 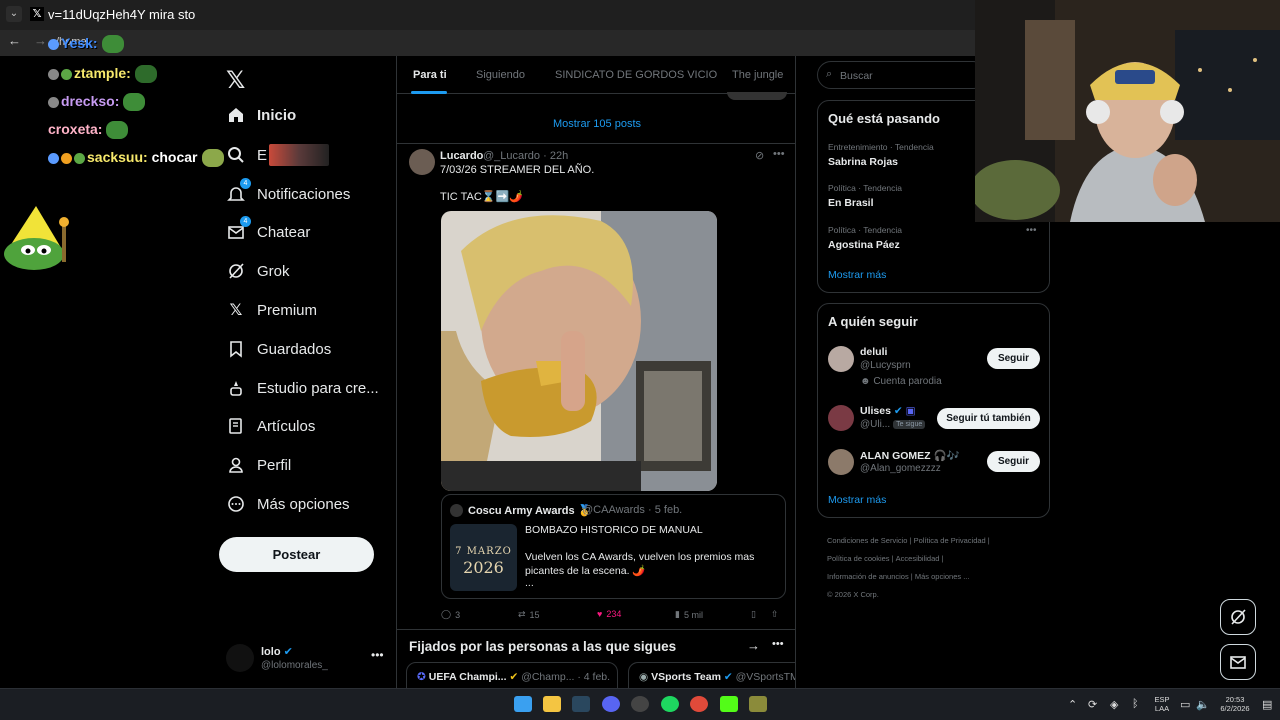 I want to click on grok-fab-icon, so click(x=1238, y=617).